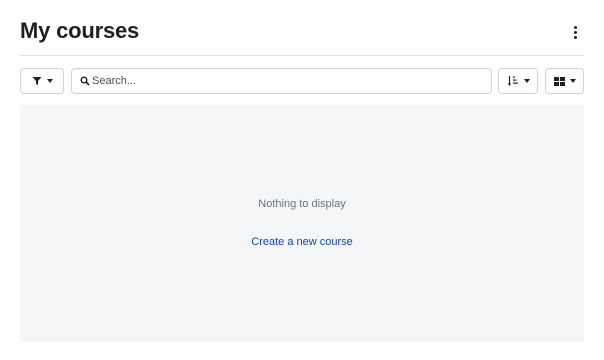  I want to click on search-box, so click(281, 81).